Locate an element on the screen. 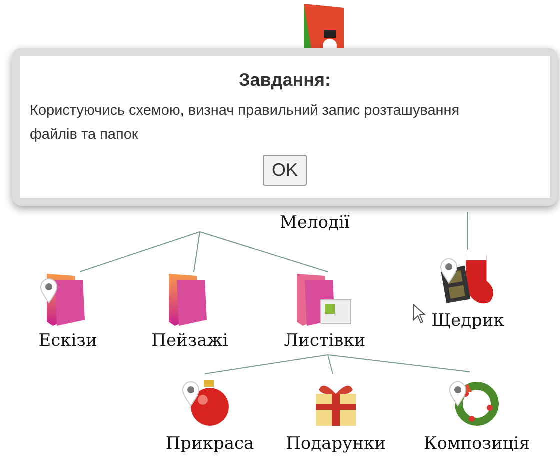 The width and height of the screenshot is (560, 457). node-label: Мелодії is located at coordinates (315, 223).